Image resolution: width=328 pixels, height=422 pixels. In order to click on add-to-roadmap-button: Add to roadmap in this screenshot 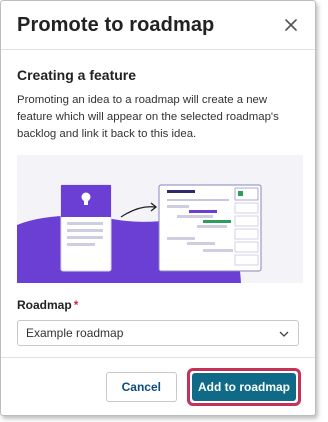, I will do `click(244, 386)`.